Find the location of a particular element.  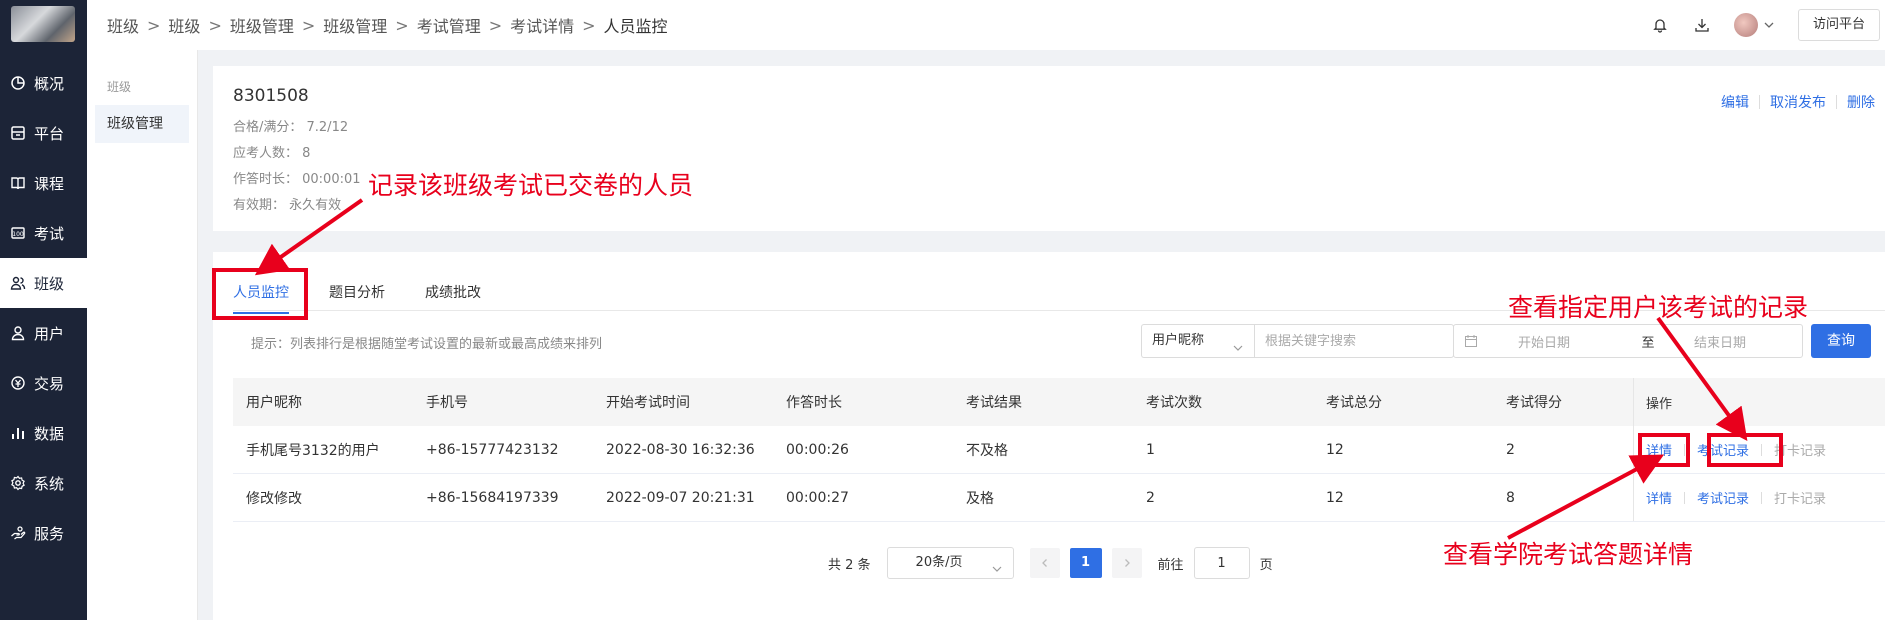

goto-page-input is located at coordinates (1221, 563).